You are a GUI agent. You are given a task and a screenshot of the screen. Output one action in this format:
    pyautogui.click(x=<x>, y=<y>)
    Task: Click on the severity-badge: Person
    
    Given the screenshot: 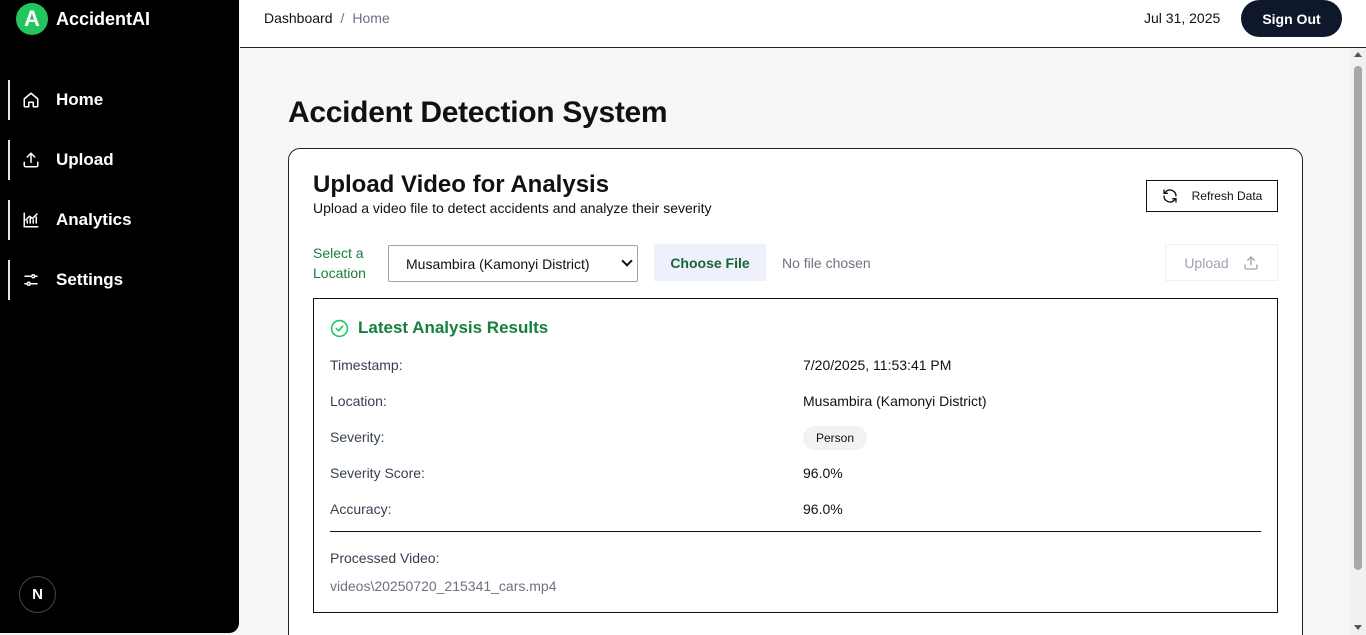 What is the action you would take?
    pyautogui.click(x=835, y=438)
    